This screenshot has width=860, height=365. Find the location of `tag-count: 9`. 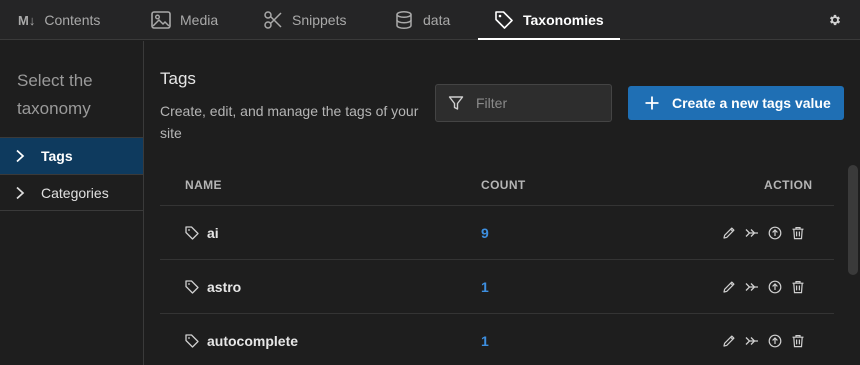

tag-count: 9 is located at coordinates (485, 233).